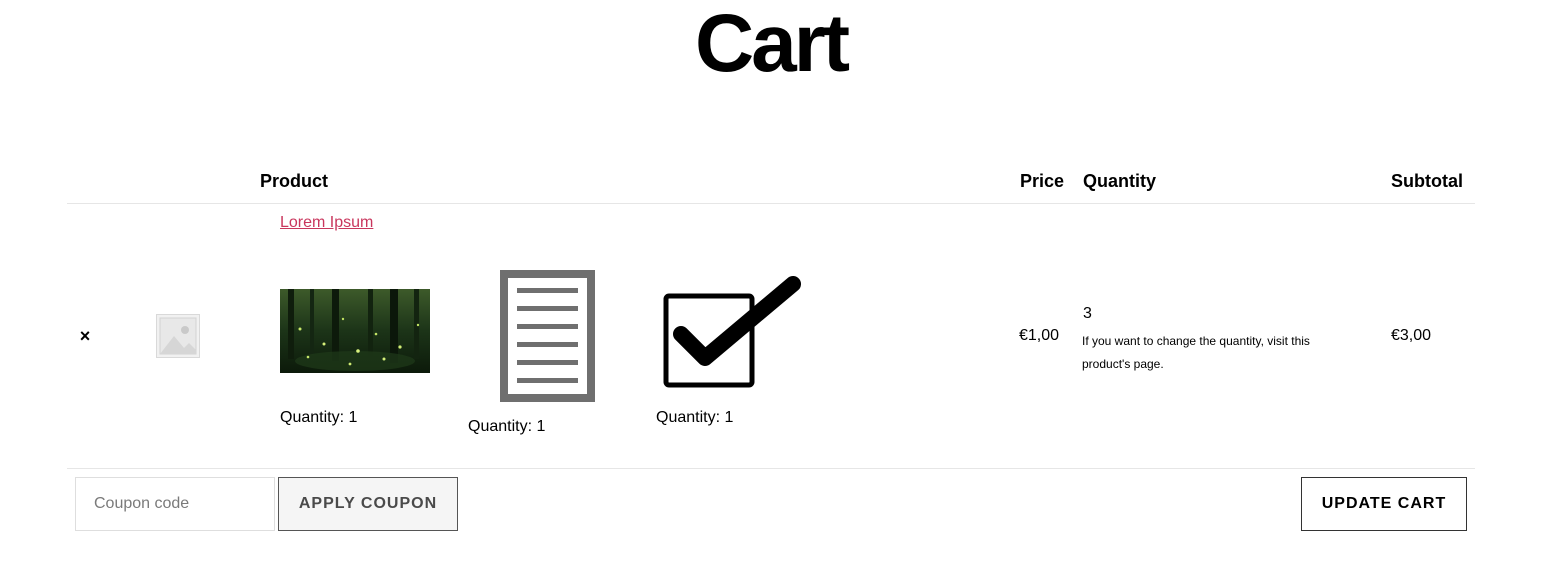  What do you see at coordinates (1039, 335) in the screenshot?
I see `item-price: €1,00` at bounding box center [1039, 335].